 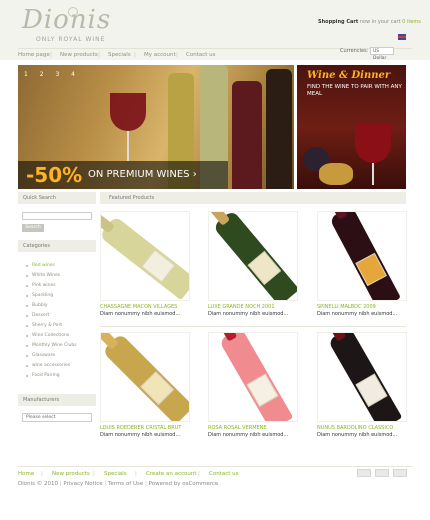 I want to click on footer-link-specials: Specials, so click(x=115, y=474).